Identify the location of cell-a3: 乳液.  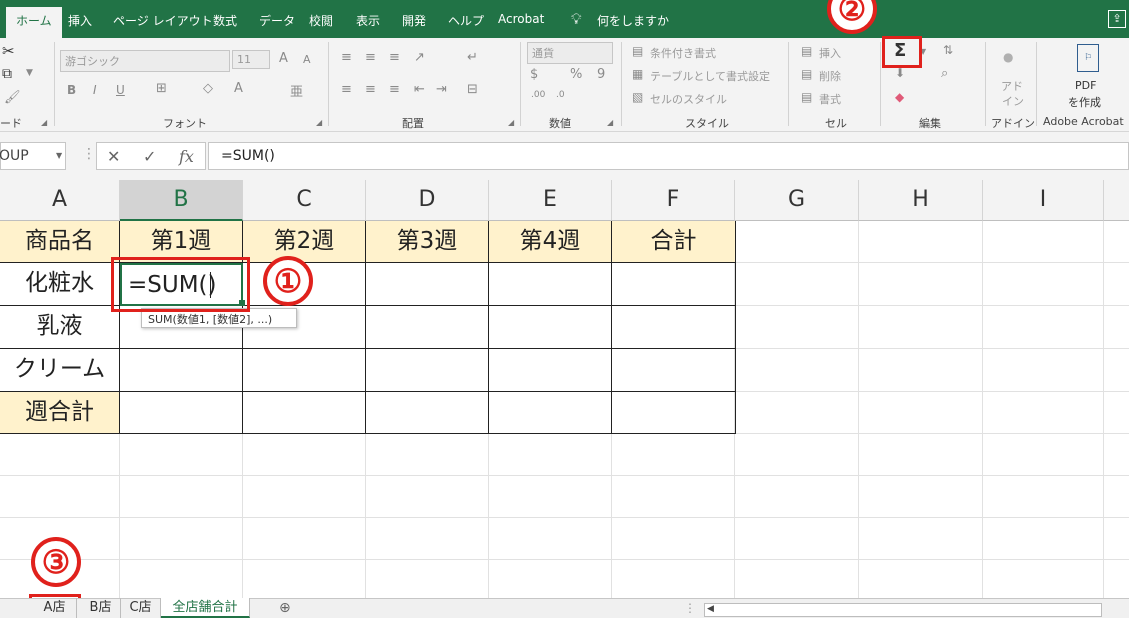
(60, 327).